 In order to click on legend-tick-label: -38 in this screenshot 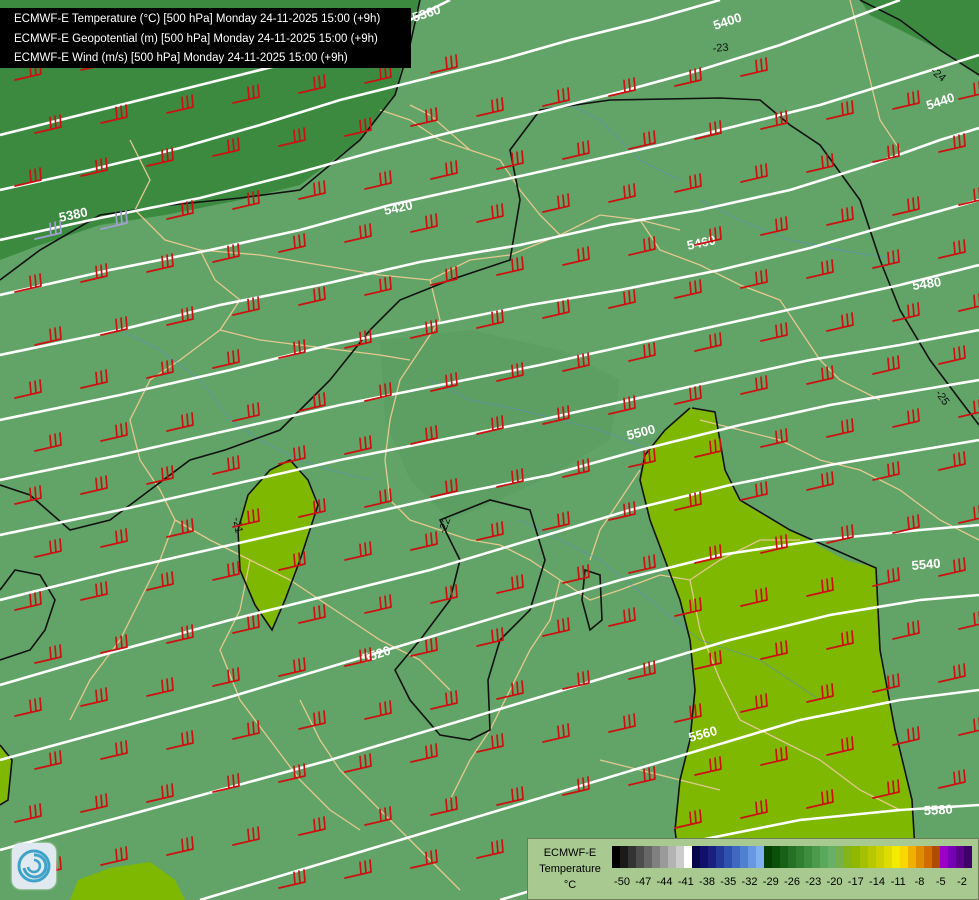, I will do `click(707, 882)`.